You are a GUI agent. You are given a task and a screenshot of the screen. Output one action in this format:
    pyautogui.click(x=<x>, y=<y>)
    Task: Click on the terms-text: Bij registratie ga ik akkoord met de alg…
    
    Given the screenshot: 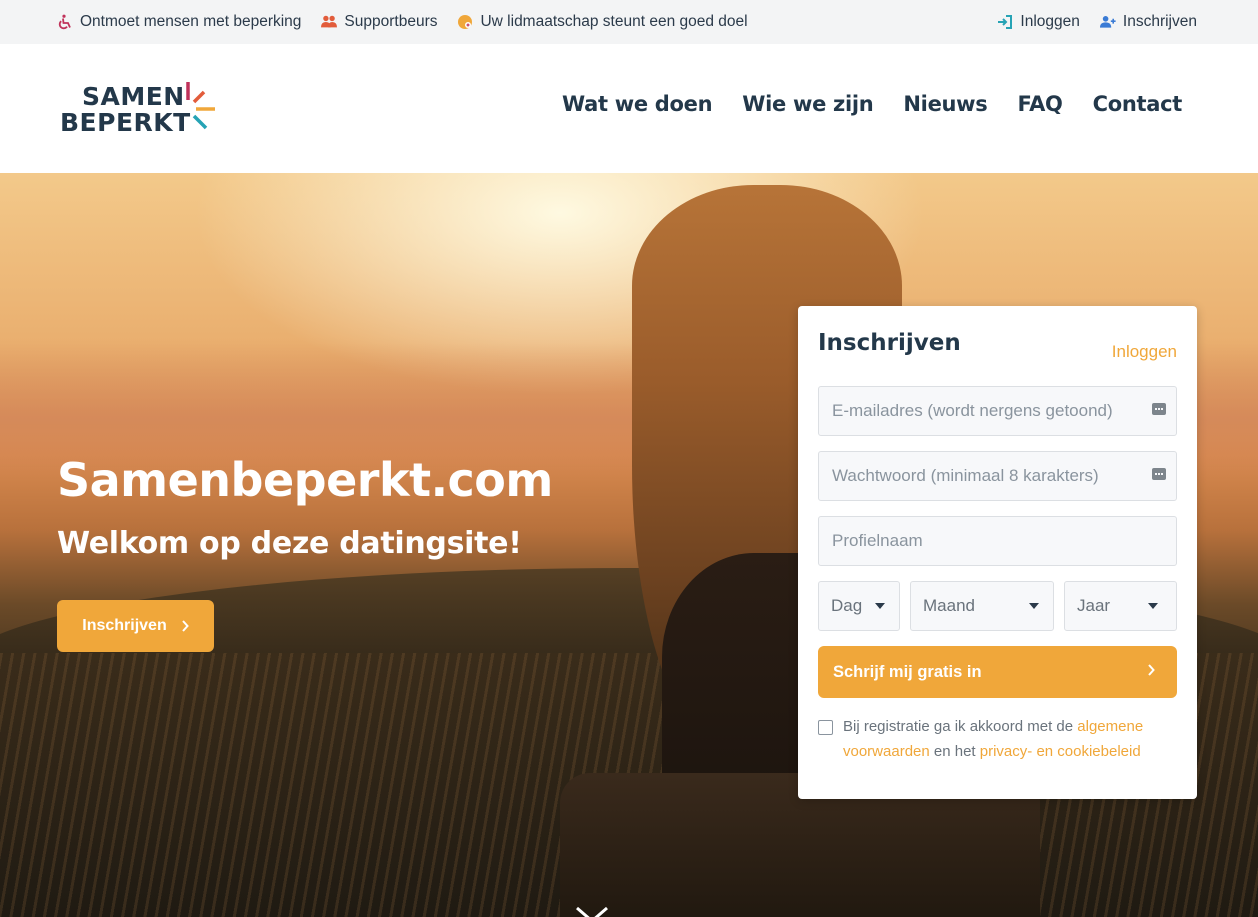 What is the action you would take?
    pyautogui.click(x=1010, y=739)
    